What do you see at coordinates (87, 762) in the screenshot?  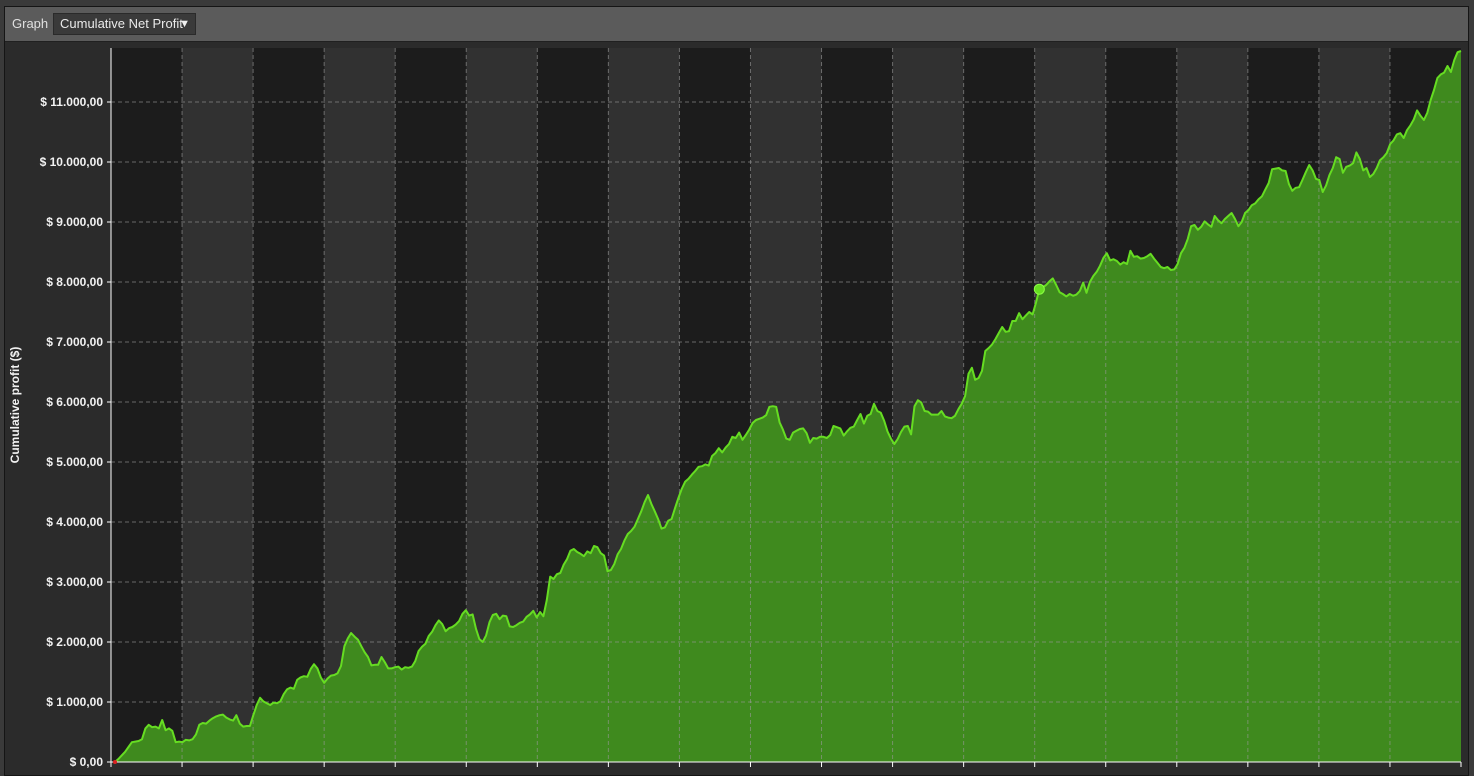 I see `y-tick-label: $ 0,00` at bounding box center [87, 762].